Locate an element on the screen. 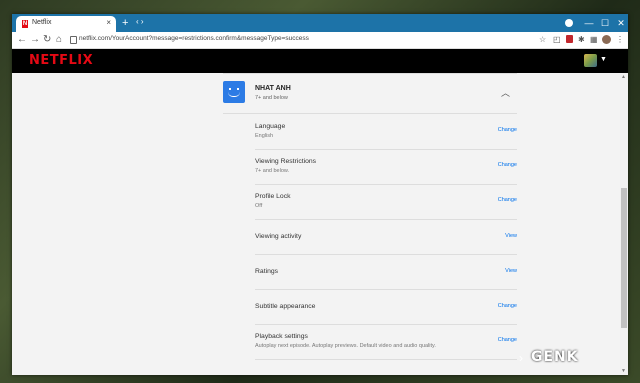  close-window-button: ✕ is located at coordinates (619, 23).